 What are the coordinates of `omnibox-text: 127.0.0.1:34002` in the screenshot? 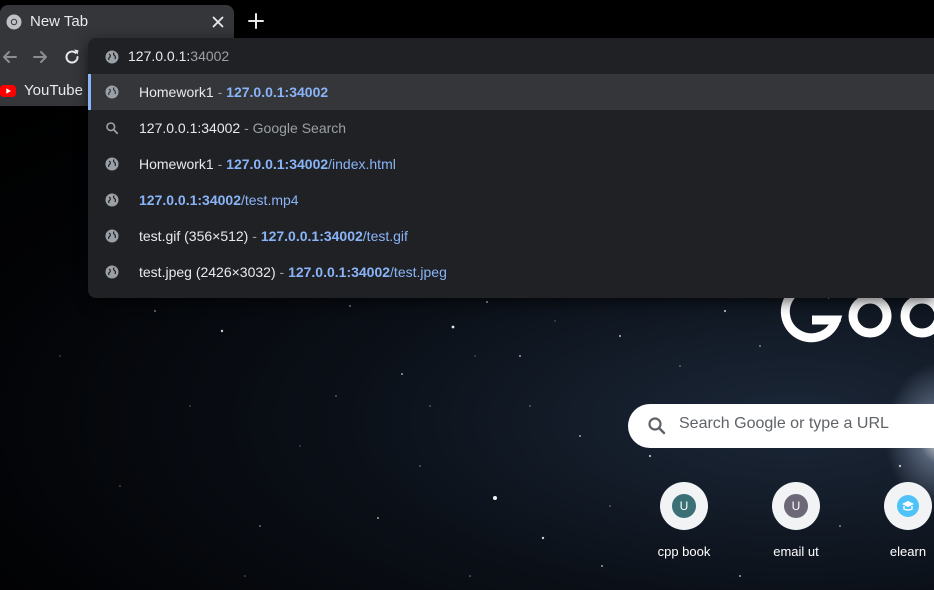 It's located at (178, 56).